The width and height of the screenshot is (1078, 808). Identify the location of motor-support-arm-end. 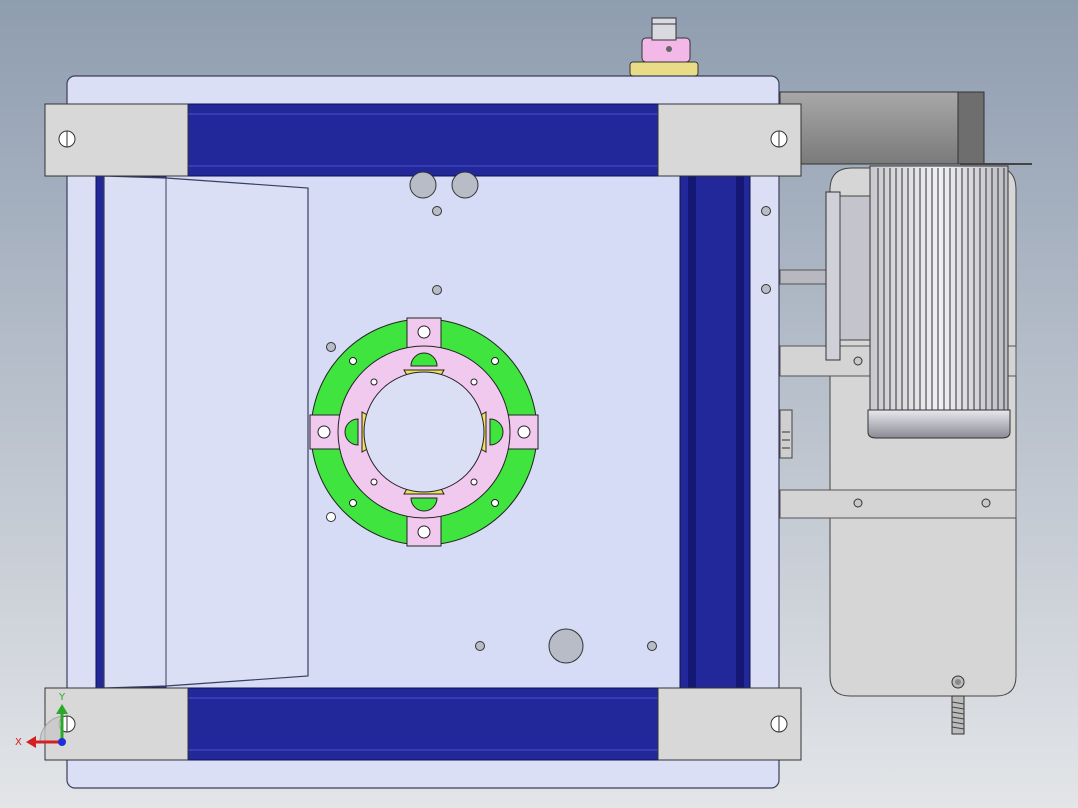
(971, 128).